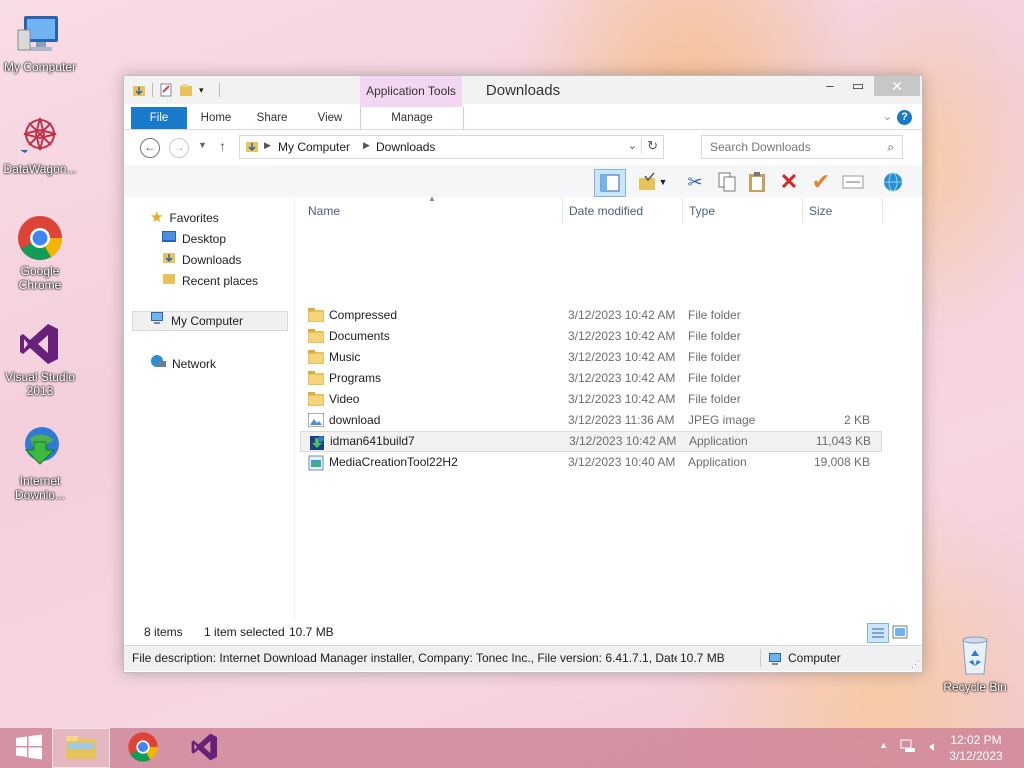  I want to click on tab-share: Share, so click(272, 118).